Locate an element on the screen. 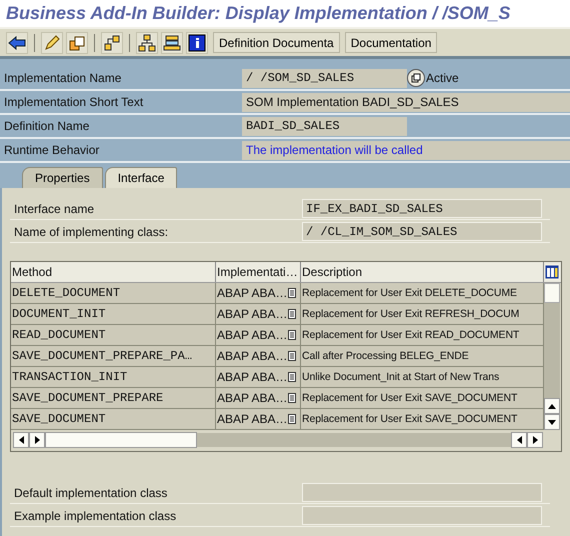 Image resolution: width=570 pixels, height=536 pixels. field-label: Example implementation class is located at coordinates (95, 515).